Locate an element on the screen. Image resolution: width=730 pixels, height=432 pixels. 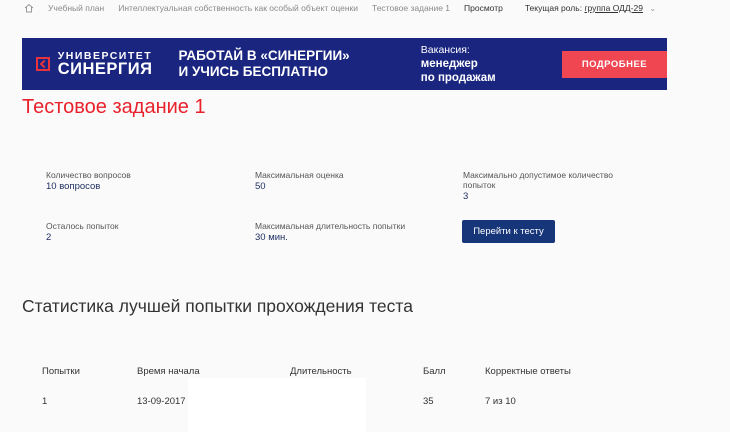
slogan-line1: РАБОТАЙ В «СИНЕРГИИ» is located at coordinates (264, 55).